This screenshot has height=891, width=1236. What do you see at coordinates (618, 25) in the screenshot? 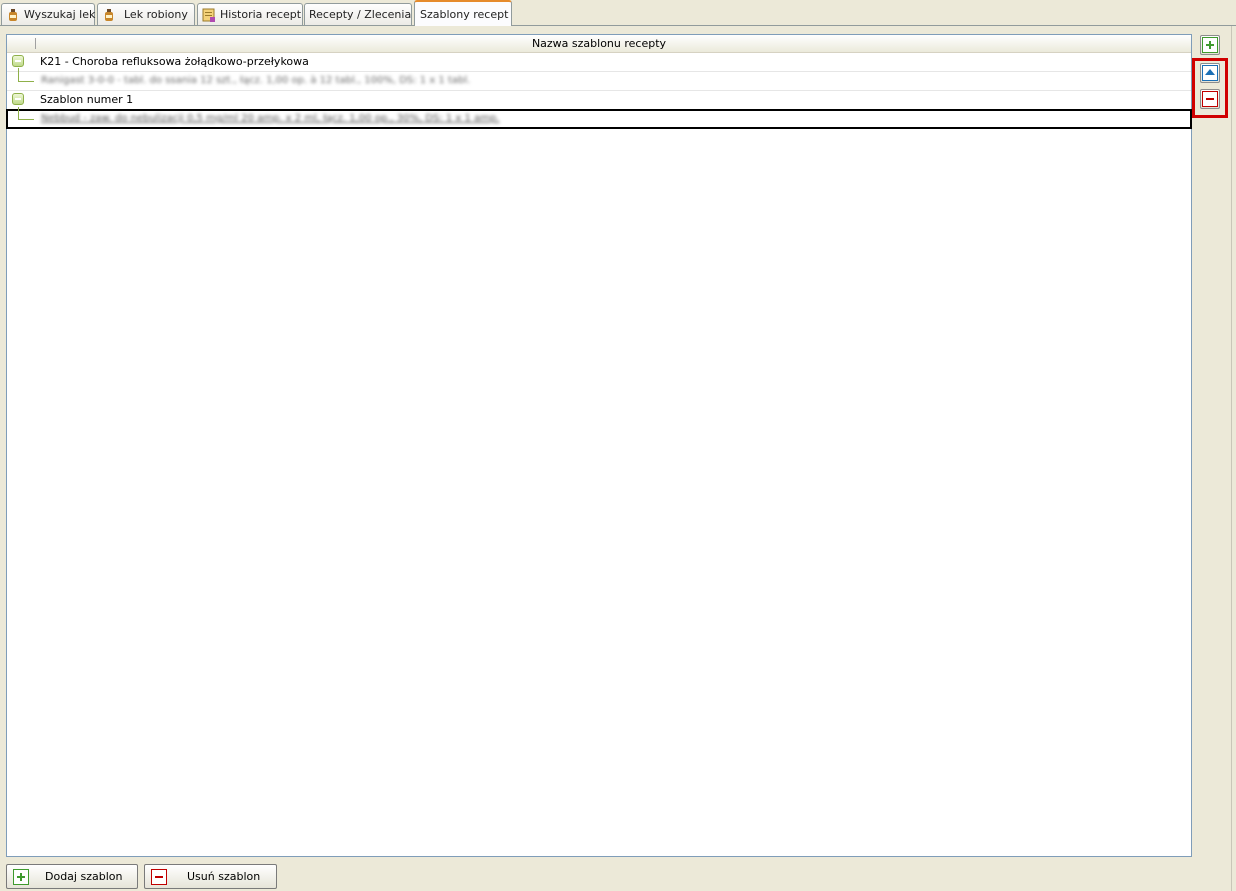
I see `tab-bar-line` at bounding box center [618, 25].